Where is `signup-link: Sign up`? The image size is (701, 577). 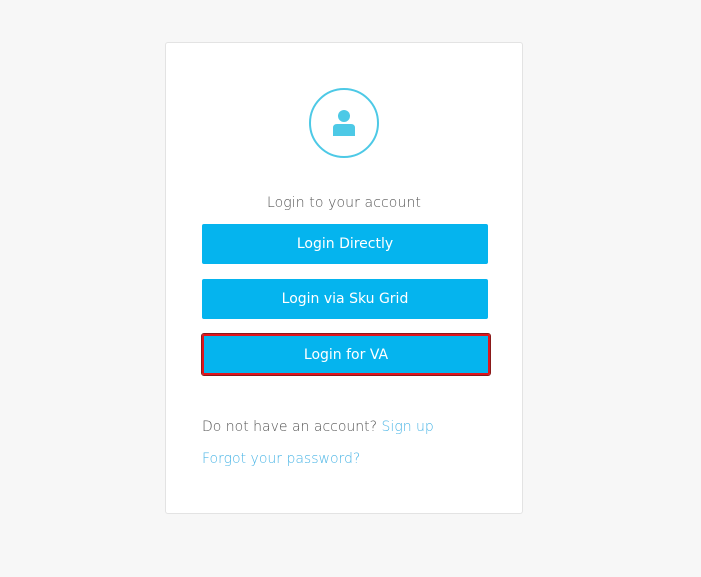 signup-link: Sign up is located at coordinates (408, 427).